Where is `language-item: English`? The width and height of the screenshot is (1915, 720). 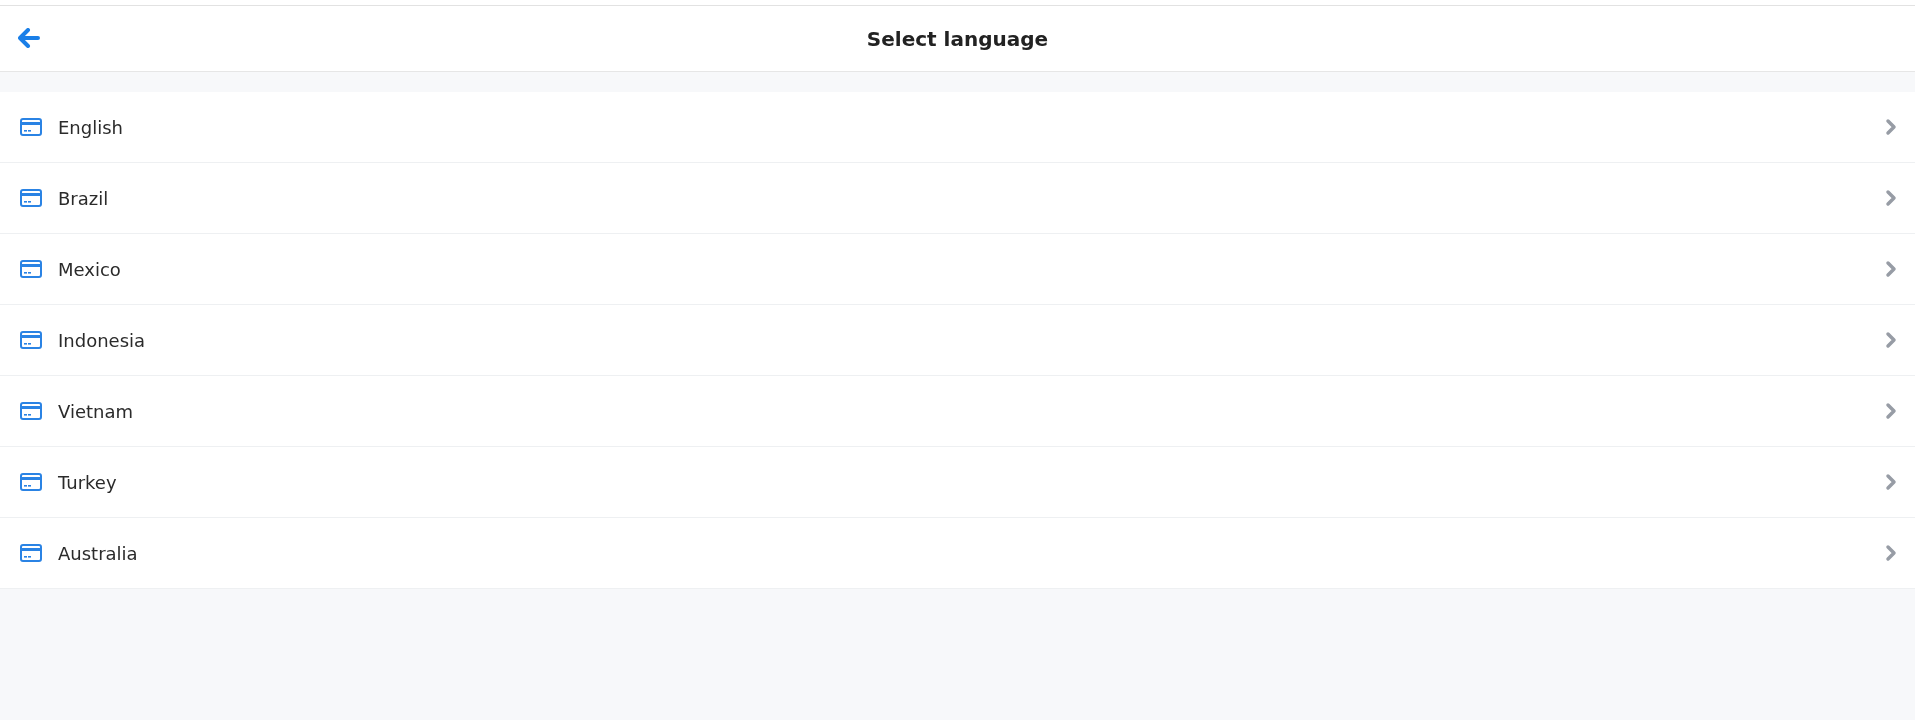 language-item: English is located at coordinates (957, 127).